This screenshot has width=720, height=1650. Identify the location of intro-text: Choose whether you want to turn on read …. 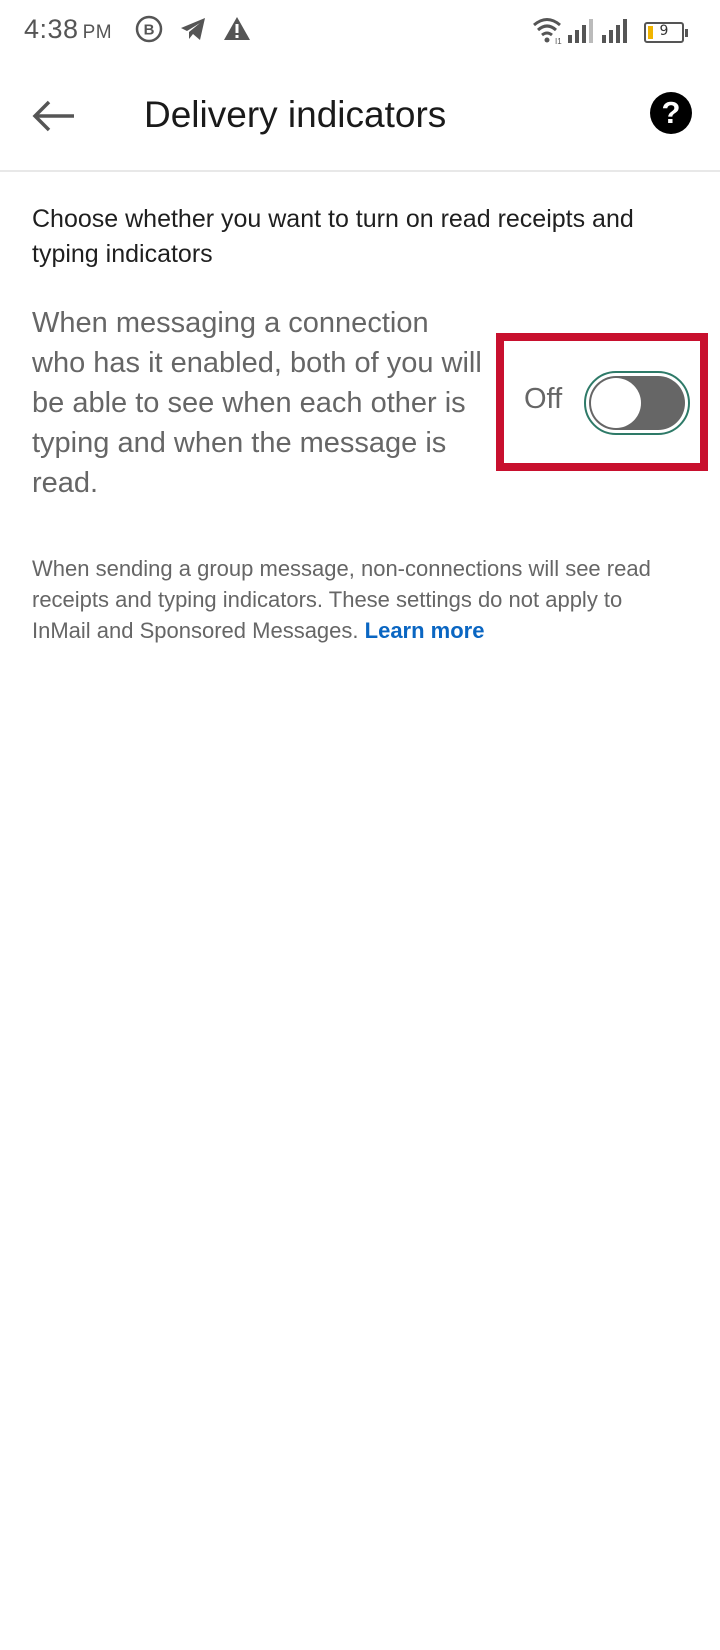
(333, 236).